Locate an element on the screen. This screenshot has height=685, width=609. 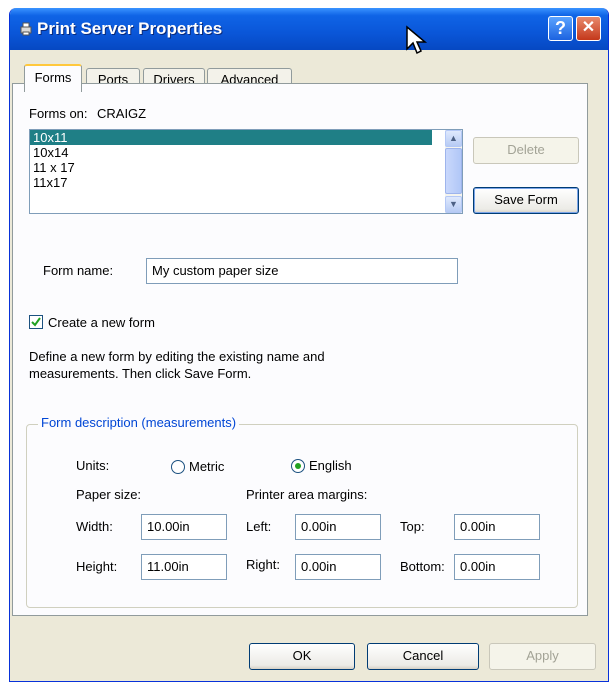
form-name-label: Form name: is located at coordinates (78, 270).